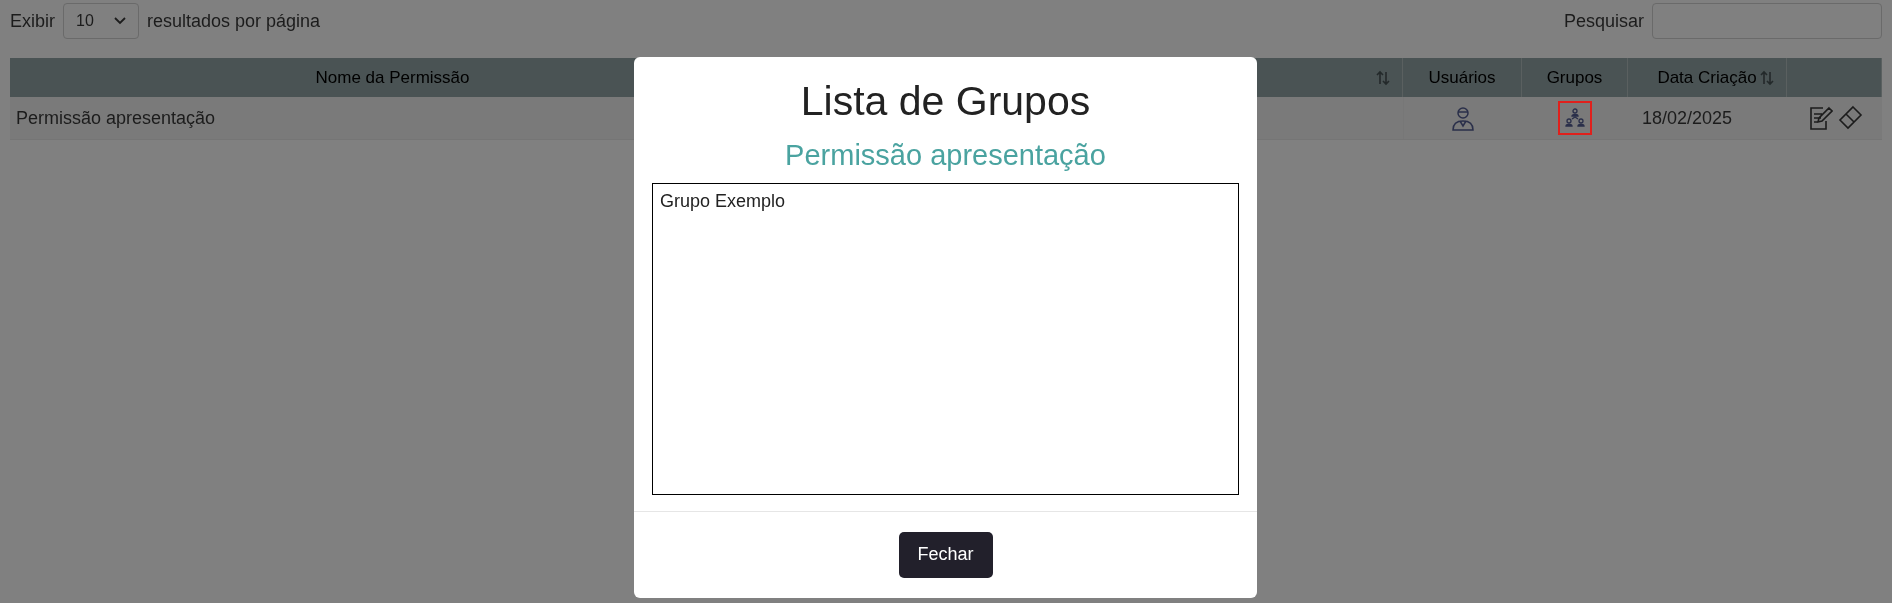 This screenshot has width=1892, height=603. What do you see at coordinates (116, 118) in the screenshot?
I see `table-cell-text: Permissão apresentação` at bounding box center [116, 118].